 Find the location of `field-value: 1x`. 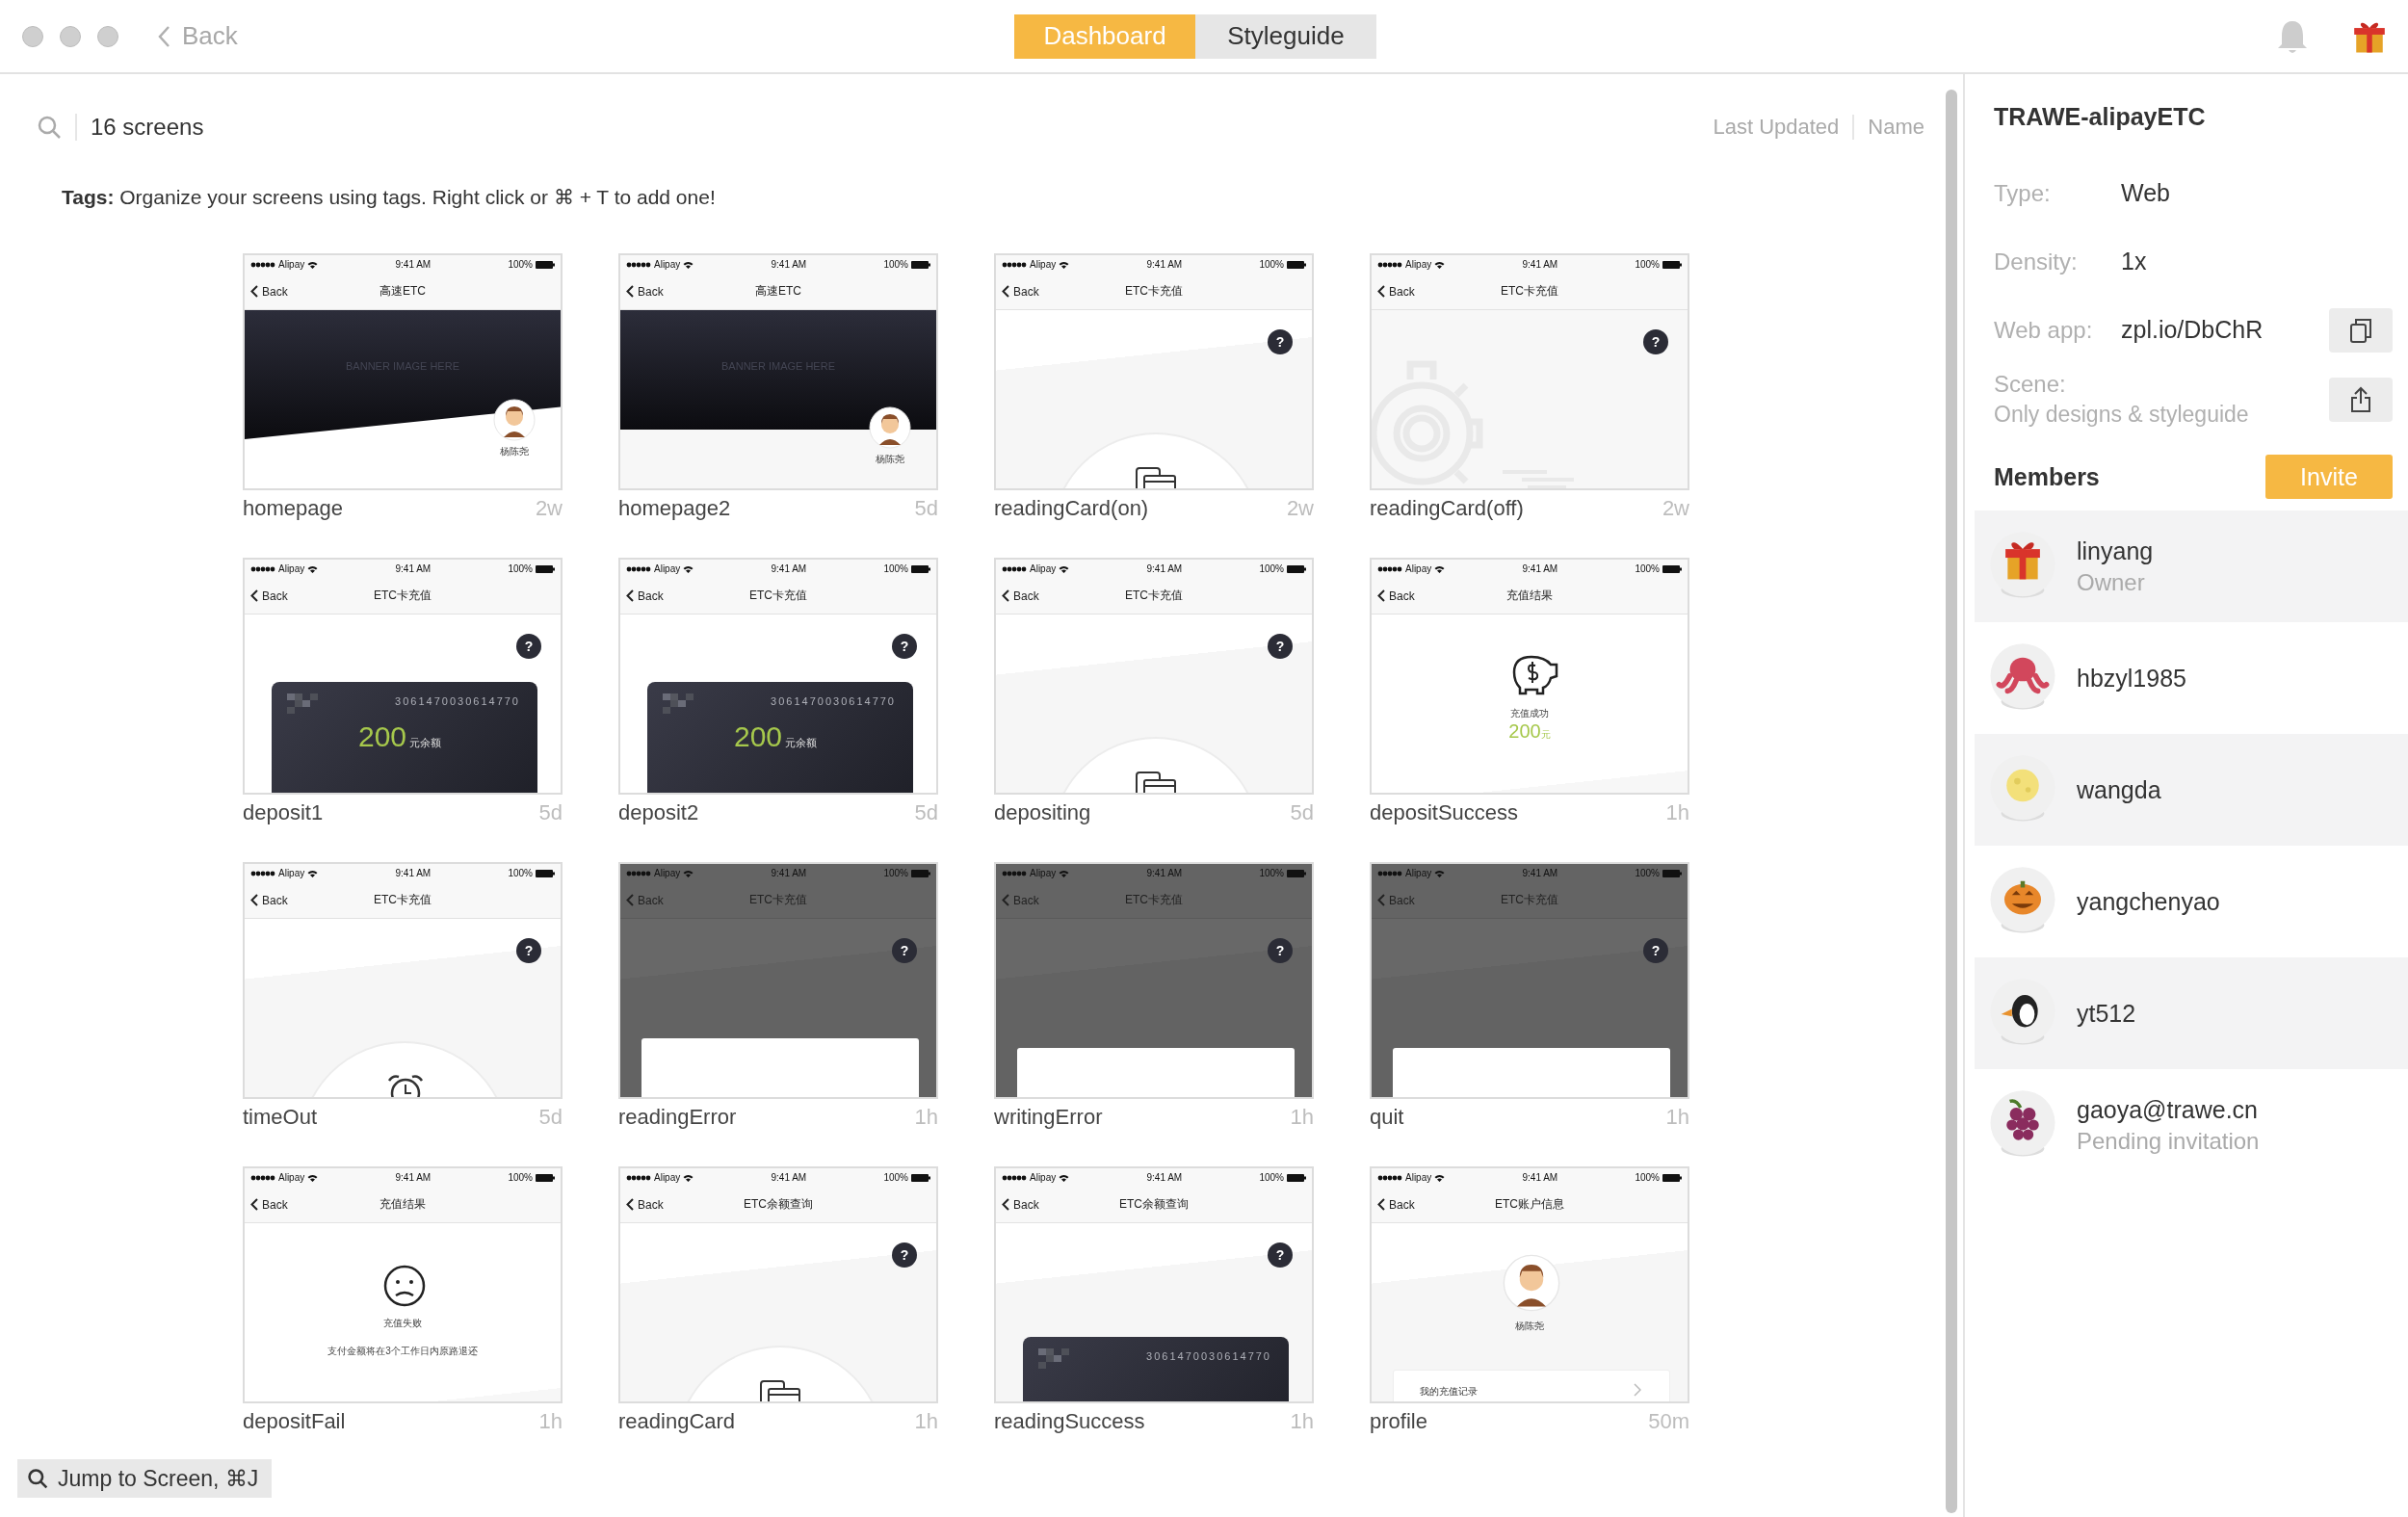

field-value: 1x is located at coordinates (2134, 261).